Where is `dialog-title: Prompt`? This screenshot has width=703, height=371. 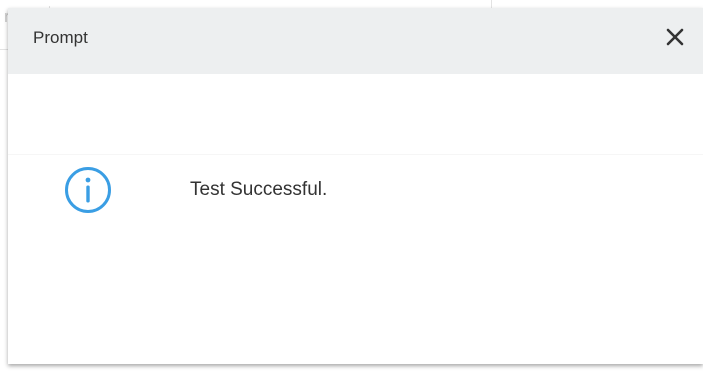 dialog-title: Prompt is located at coordinates (60, 37).